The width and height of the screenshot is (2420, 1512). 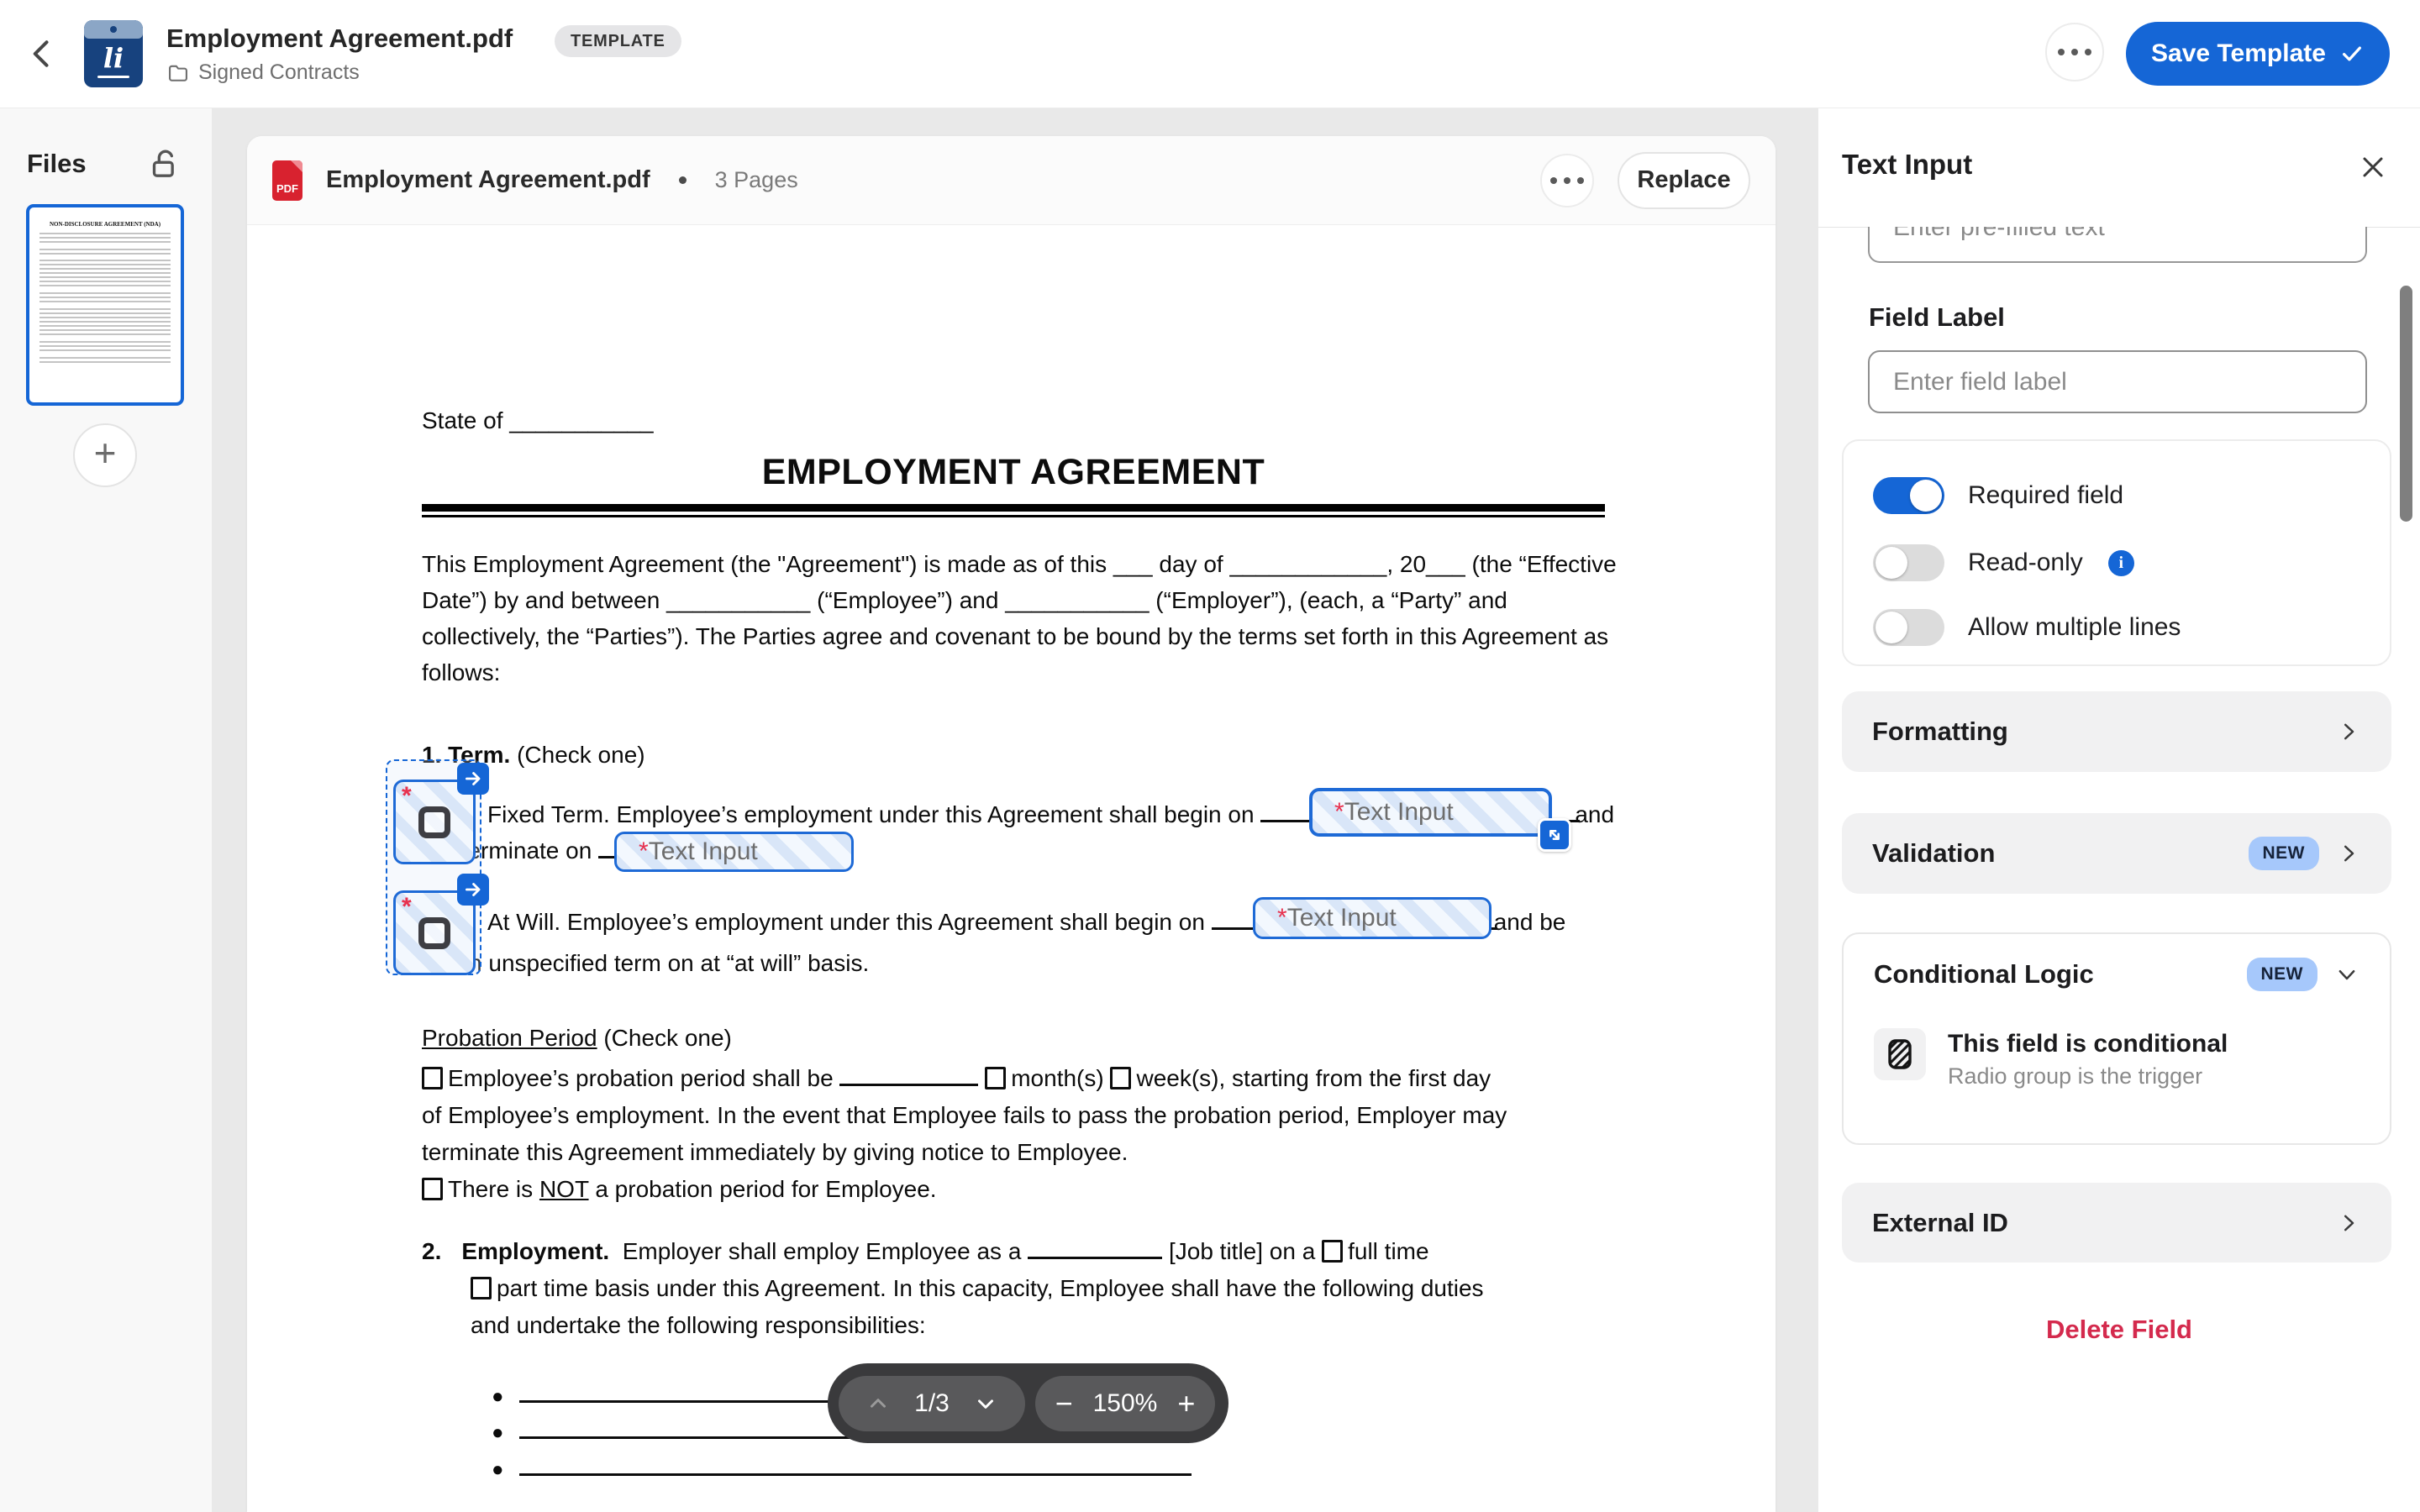 I want to click on page-thumbnail: NON-DISCLOSURE AGREEMENT (NDA), so click(x=105, y=305).